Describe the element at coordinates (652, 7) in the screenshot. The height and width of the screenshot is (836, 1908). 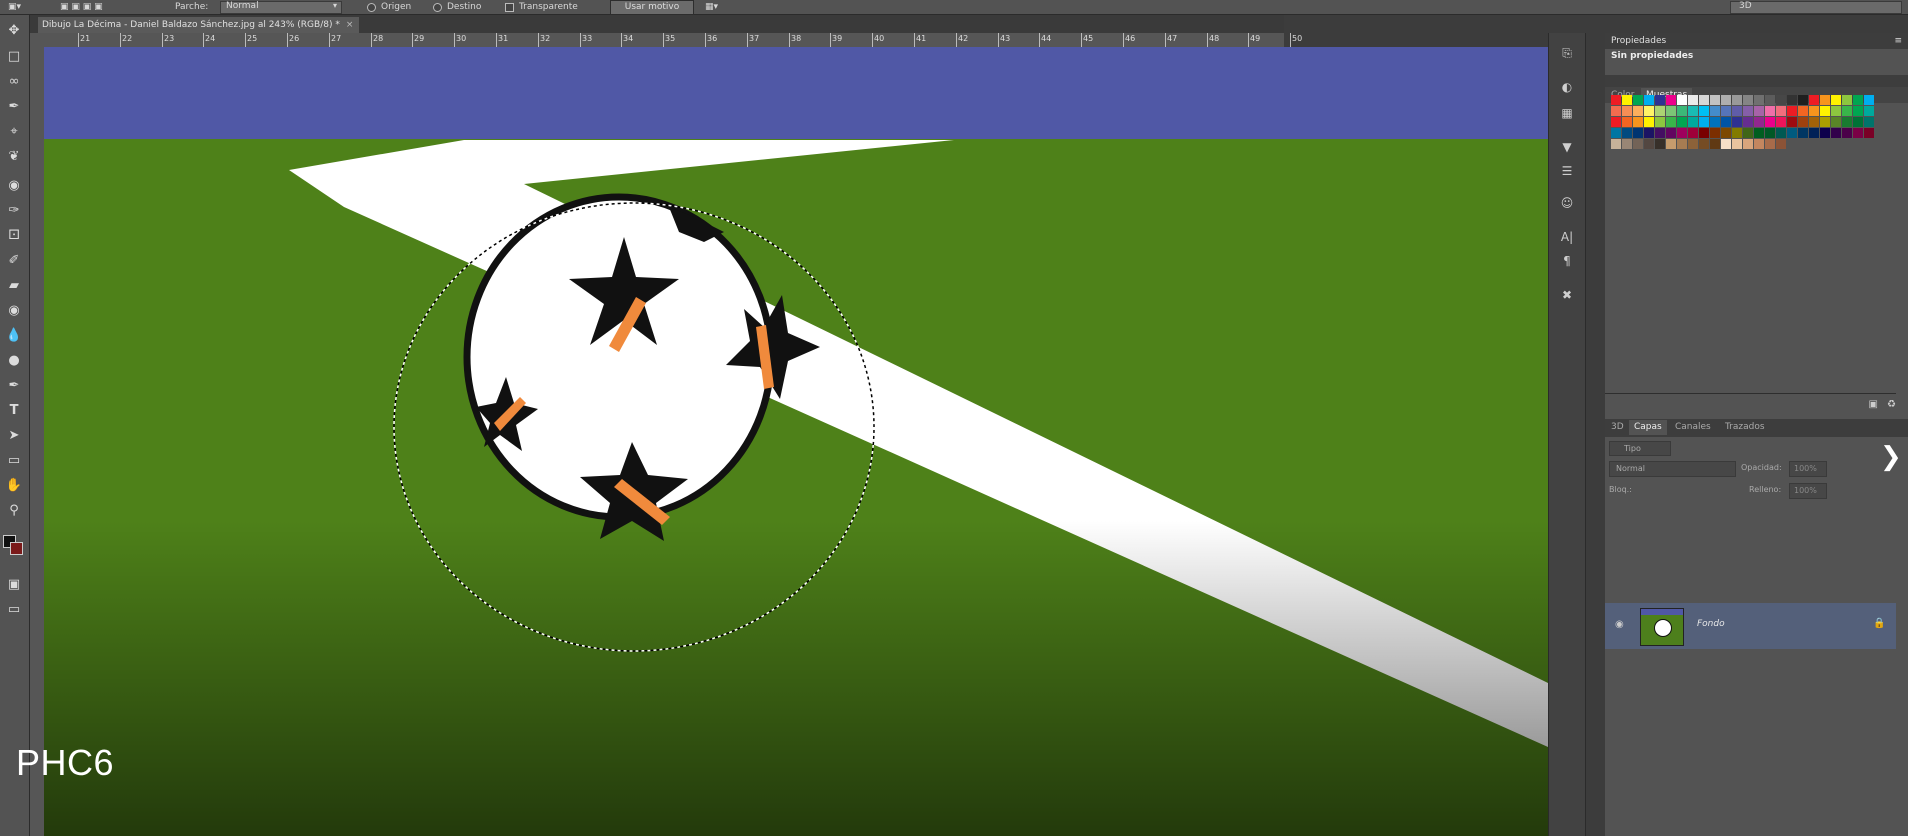
I see `usar-motivo-button: Usar motivo` at that location.